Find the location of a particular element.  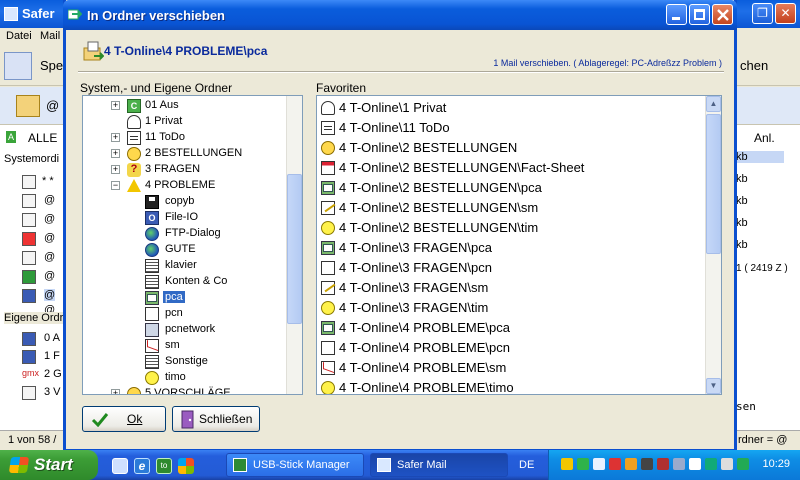

flag-icon is located at coordinates (29, 239).